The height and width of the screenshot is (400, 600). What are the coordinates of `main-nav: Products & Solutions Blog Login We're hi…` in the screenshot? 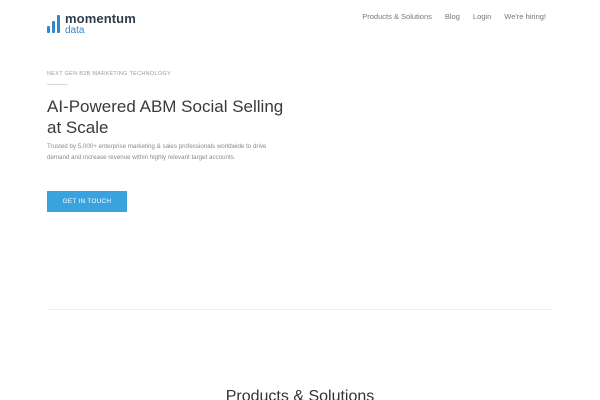 It's located at (454, 16).